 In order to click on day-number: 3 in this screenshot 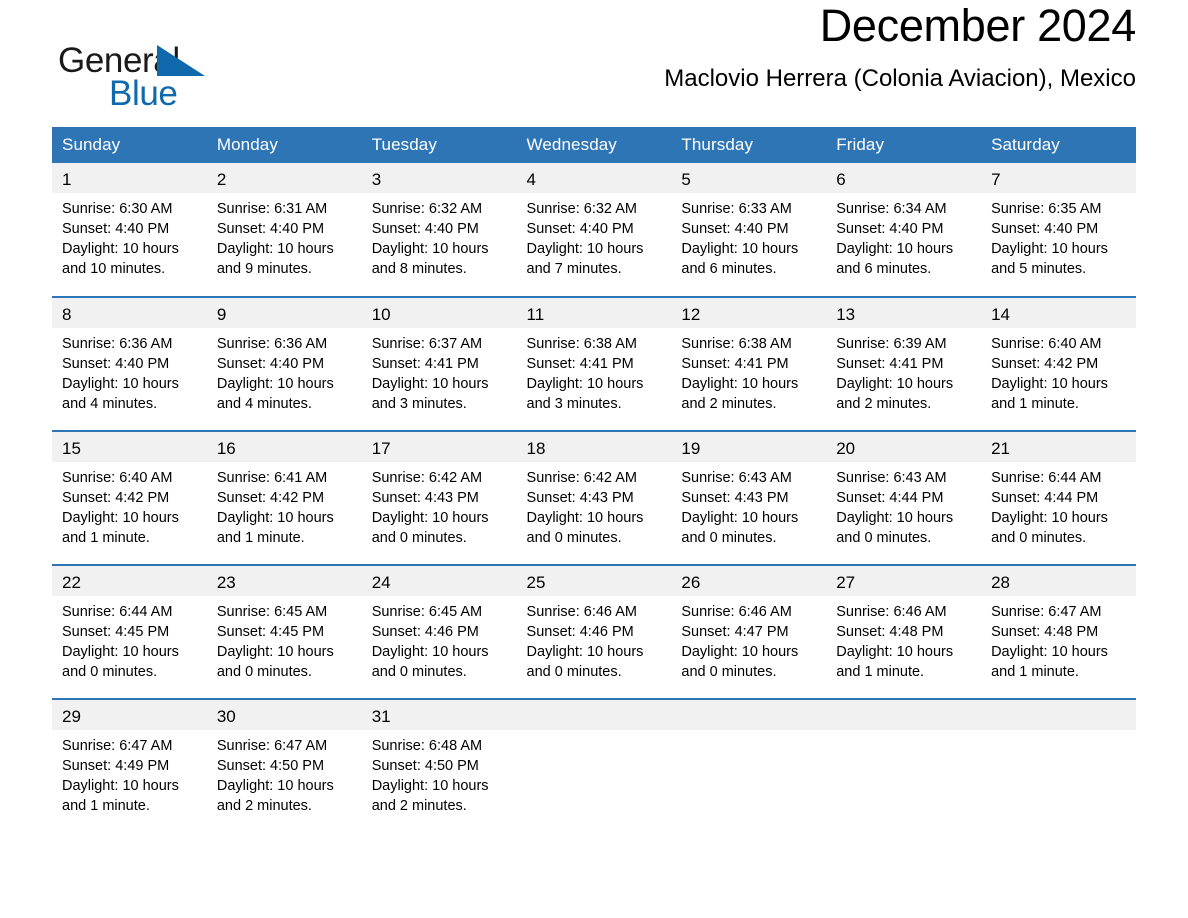, I will do `click(439, 178)`.